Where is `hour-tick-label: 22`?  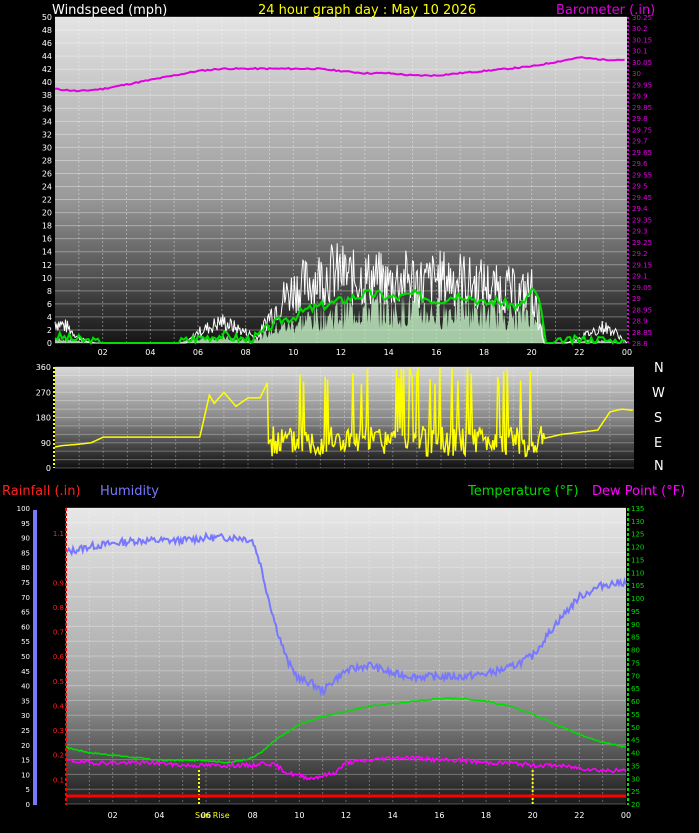
hour-tick-label: 22 is located at coordinates (579, 352).